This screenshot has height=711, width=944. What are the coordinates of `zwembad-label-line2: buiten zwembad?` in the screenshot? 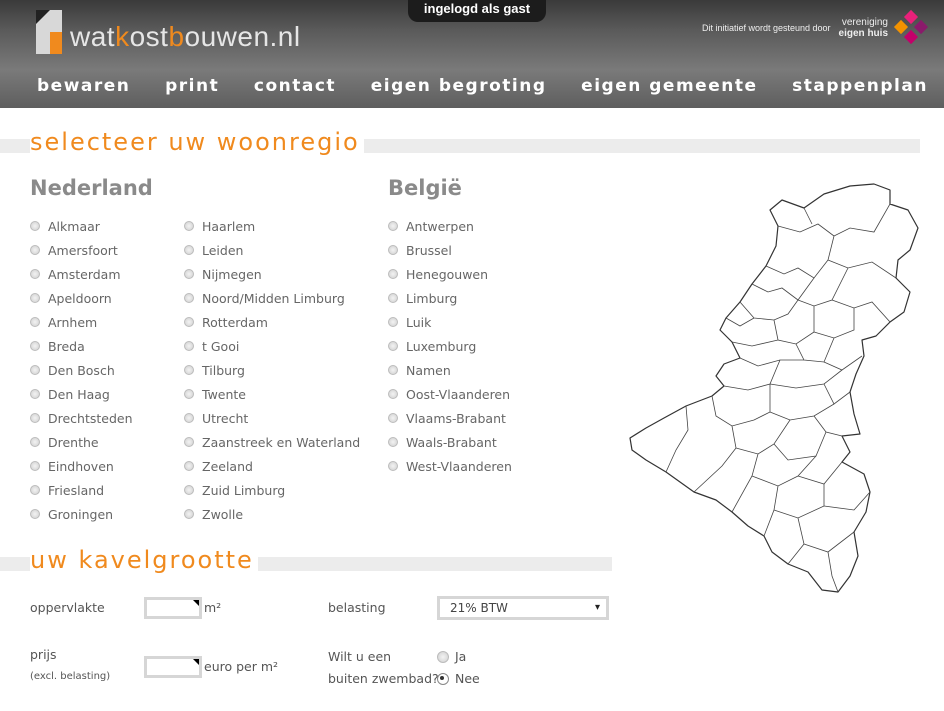 It's located at (383, 678).